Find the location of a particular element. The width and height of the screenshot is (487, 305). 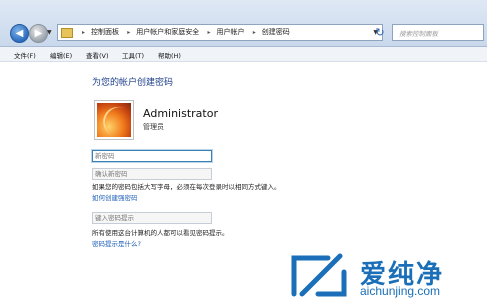

breadcrumb-item-user-accounts-family: 用户帐户和家庭安全 is located at coordinates (167, 32).